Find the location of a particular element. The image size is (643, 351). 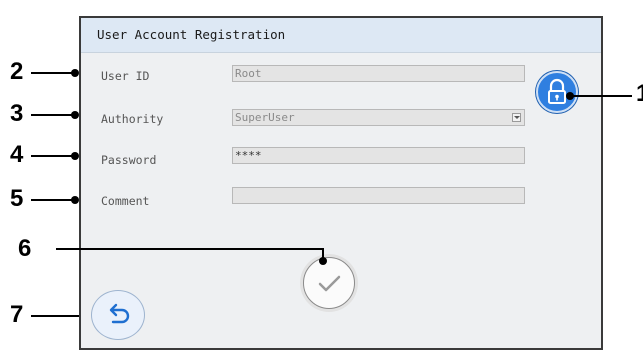

callout-3: 3 is located at coordinates (17, 113).